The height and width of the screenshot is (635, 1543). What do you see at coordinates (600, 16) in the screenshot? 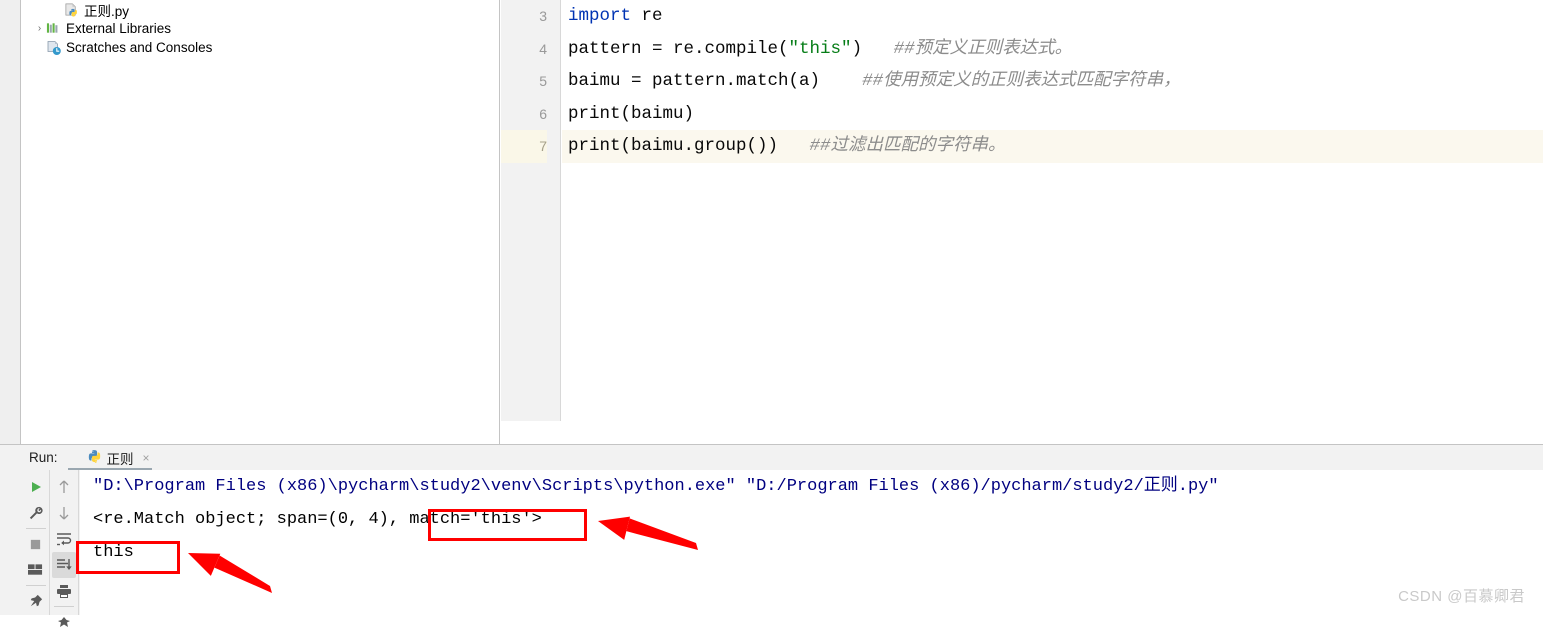
I see `code-token-kw: import` at bounding box center [600, 16].